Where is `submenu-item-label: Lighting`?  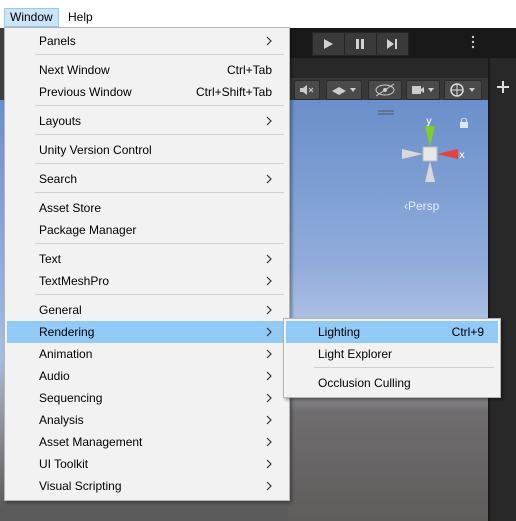 submenu-item-label: Lighting is located at coordinates (339, 332).